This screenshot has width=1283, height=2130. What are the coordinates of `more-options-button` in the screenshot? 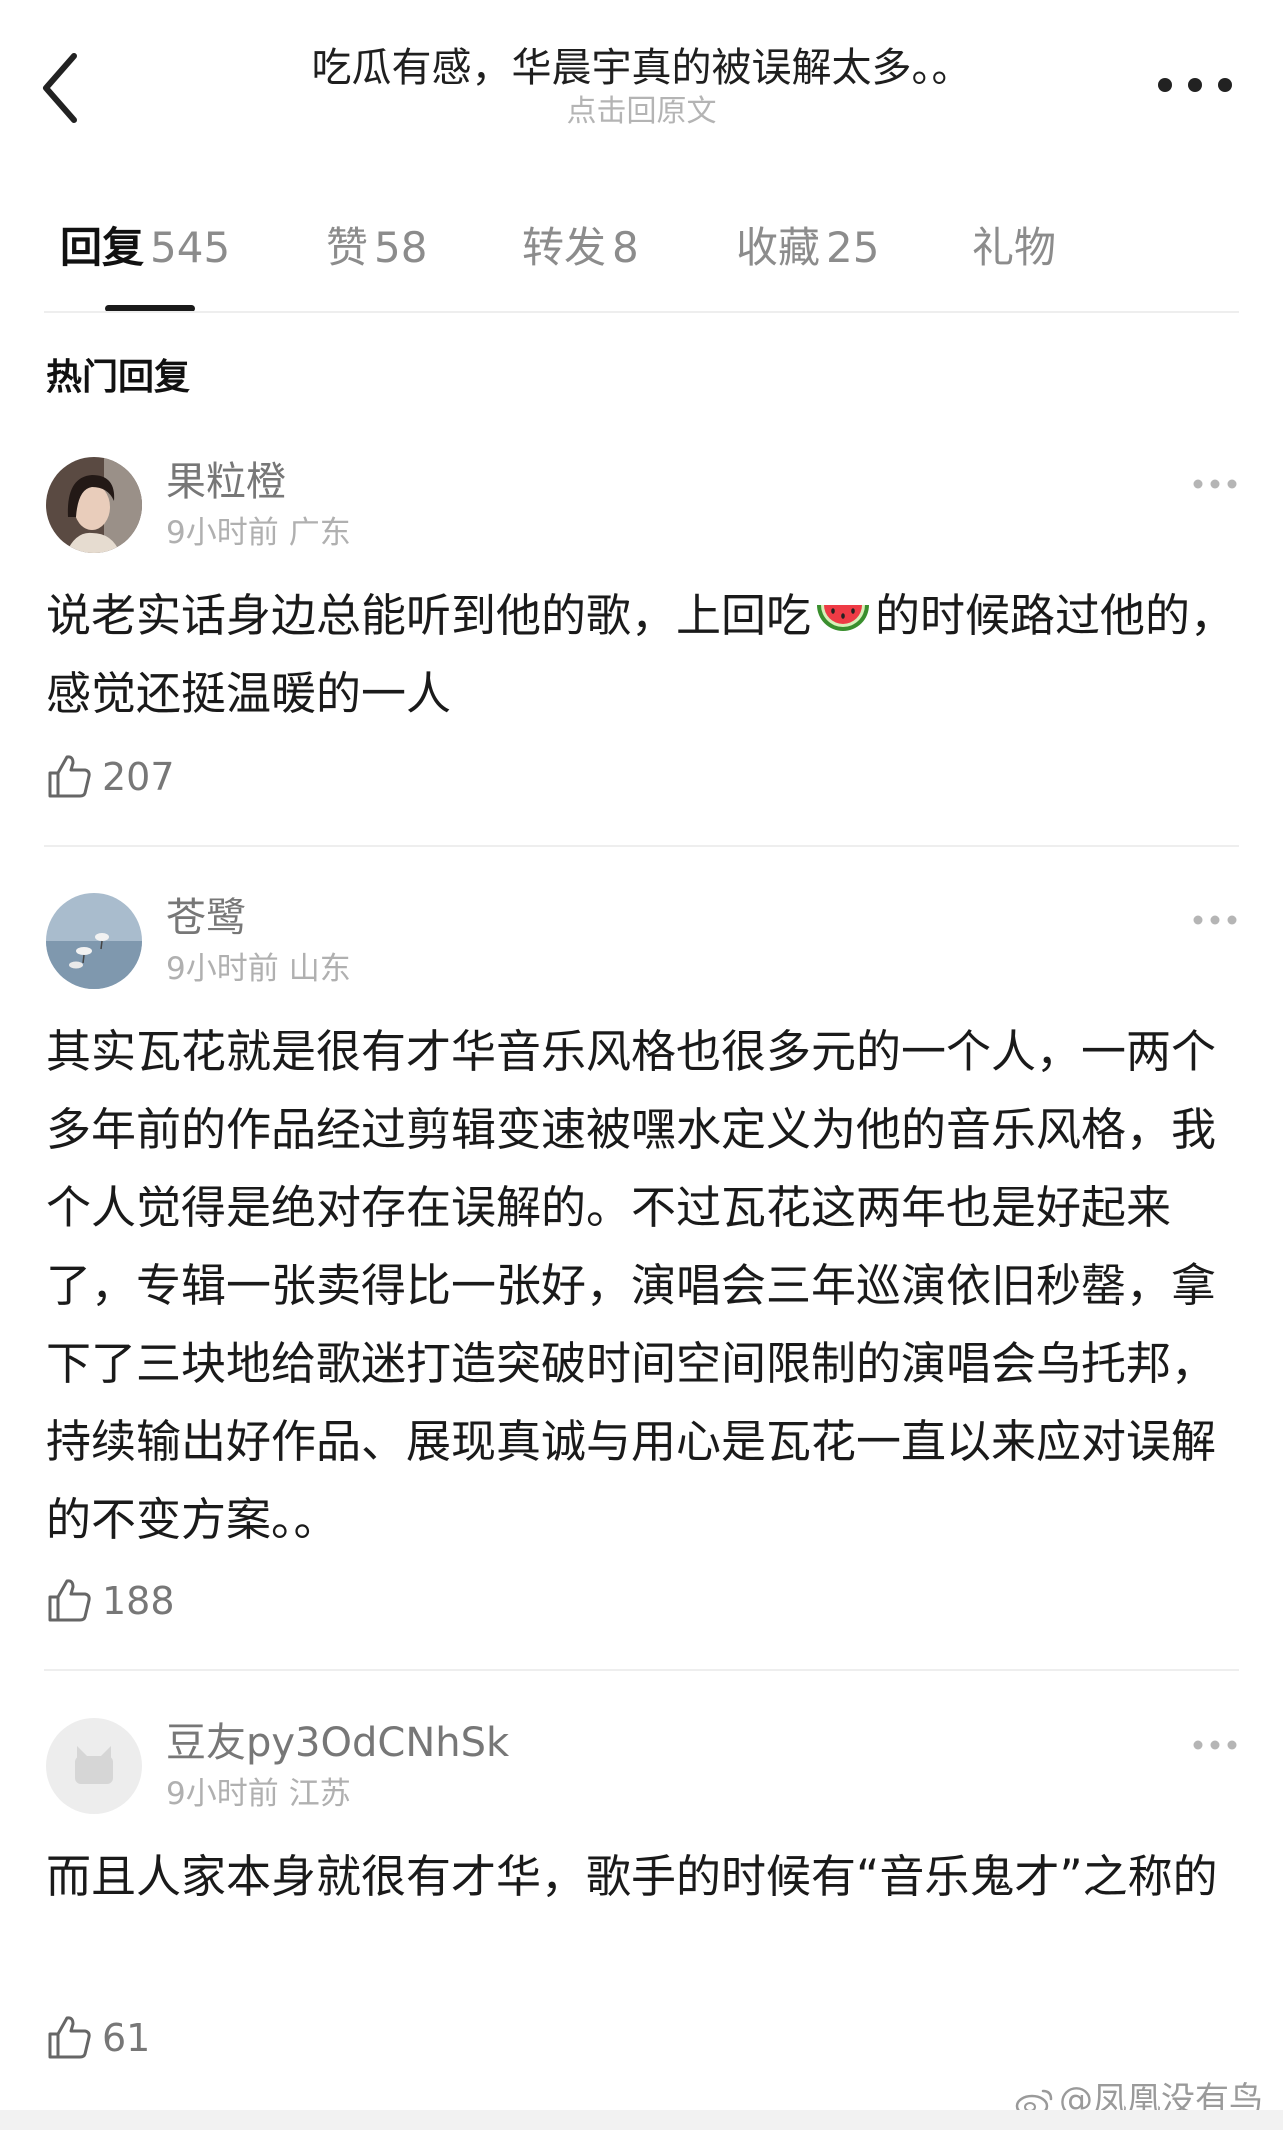 It's located at (1195, 85).